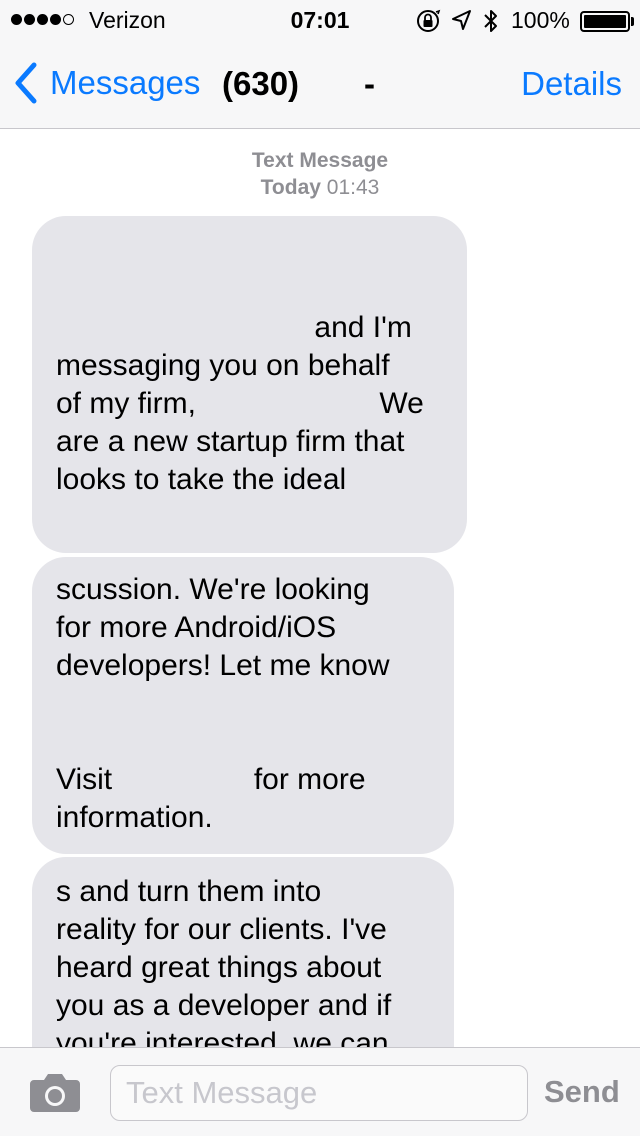 The width and height of the screenshot is (640, 1136). Describe the element at coordinates (201, 479) in the screenshot. I see `message-line: looks to take the ideal` at that location.